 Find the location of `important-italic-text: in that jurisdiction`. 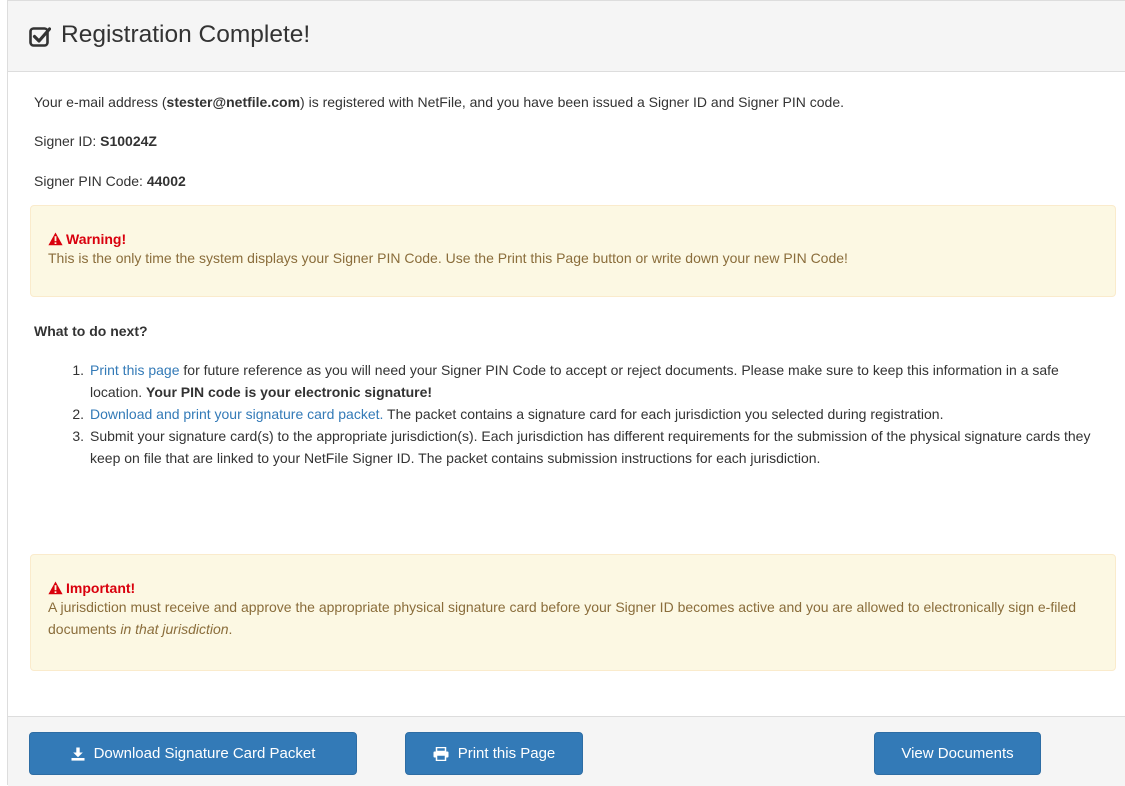

important-italic-text: in that jurisdiction is located at coordinates (174, 629).